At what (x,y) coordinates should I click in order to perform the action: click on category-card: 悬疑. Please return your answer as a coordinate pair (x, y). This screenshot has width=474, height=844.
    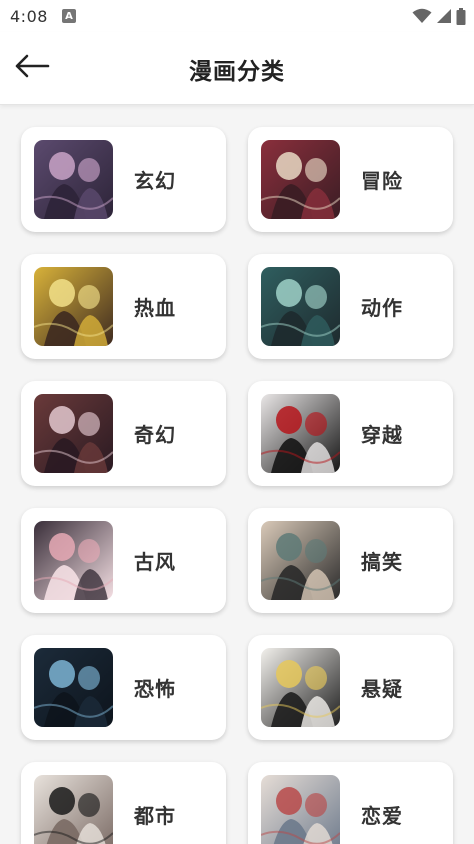
    Looking at the image, I should click on (350, 687).